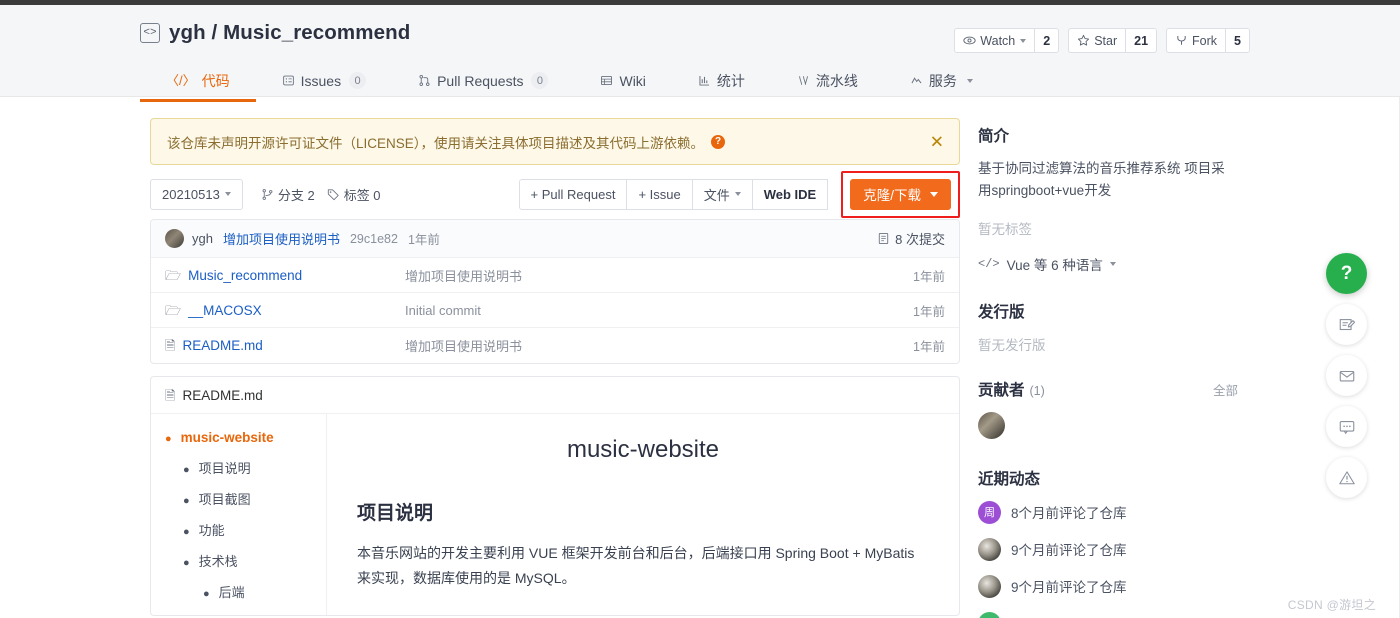  Describe the element at coordinates (900, 194) in the screenshot. I see `clone-download-button: 克隆/下载` at that location.